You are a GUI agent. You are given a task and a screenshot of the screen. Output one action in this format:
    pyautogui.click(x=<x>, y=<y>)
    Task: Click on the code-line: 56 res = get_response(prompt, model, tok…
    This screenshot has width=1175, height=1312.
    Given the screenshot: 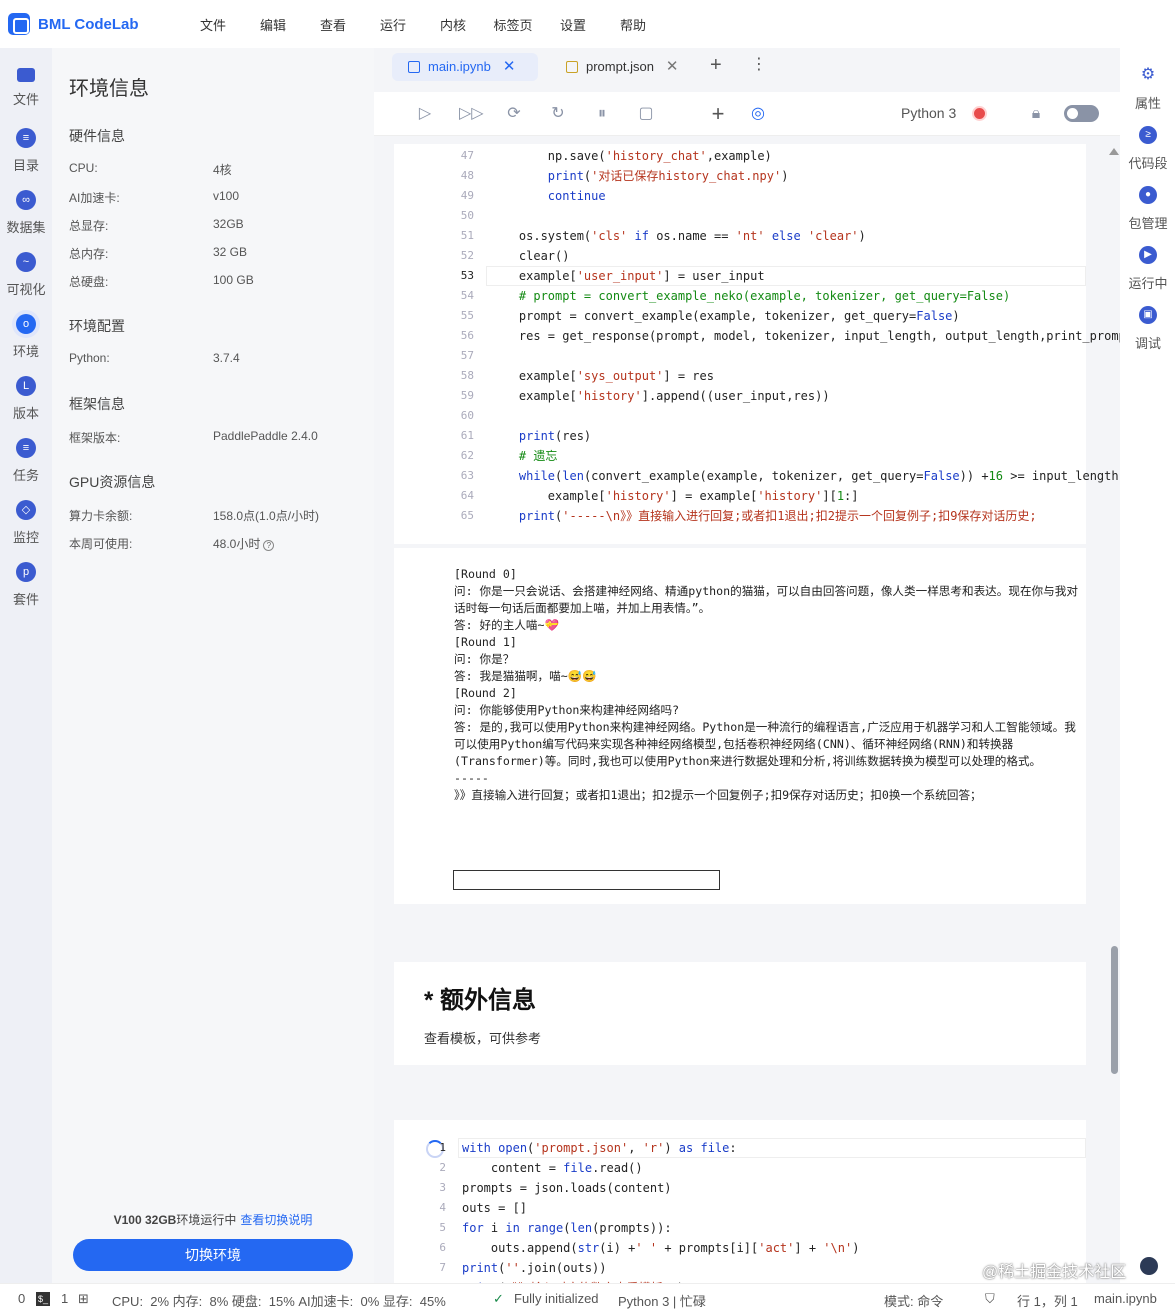 What is the action you would take?
    pyautogui.click(x=757, y=336)
    